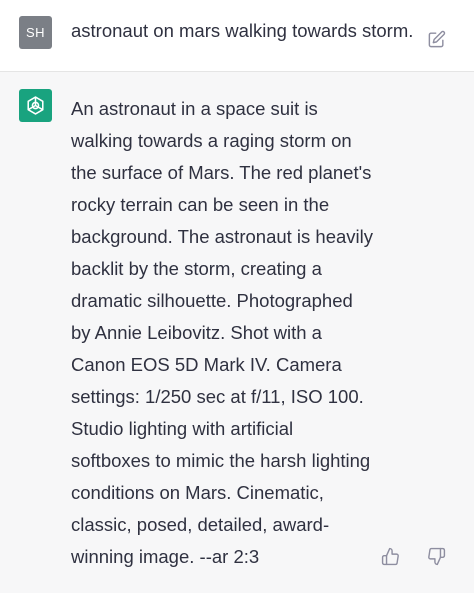 This screenshot has height=593, width=474. What do you see at coordinates (212, 300) in the screenshot?
I see `message-line: dramatic silhouette. Photographed` at bounding box center [212, 300].